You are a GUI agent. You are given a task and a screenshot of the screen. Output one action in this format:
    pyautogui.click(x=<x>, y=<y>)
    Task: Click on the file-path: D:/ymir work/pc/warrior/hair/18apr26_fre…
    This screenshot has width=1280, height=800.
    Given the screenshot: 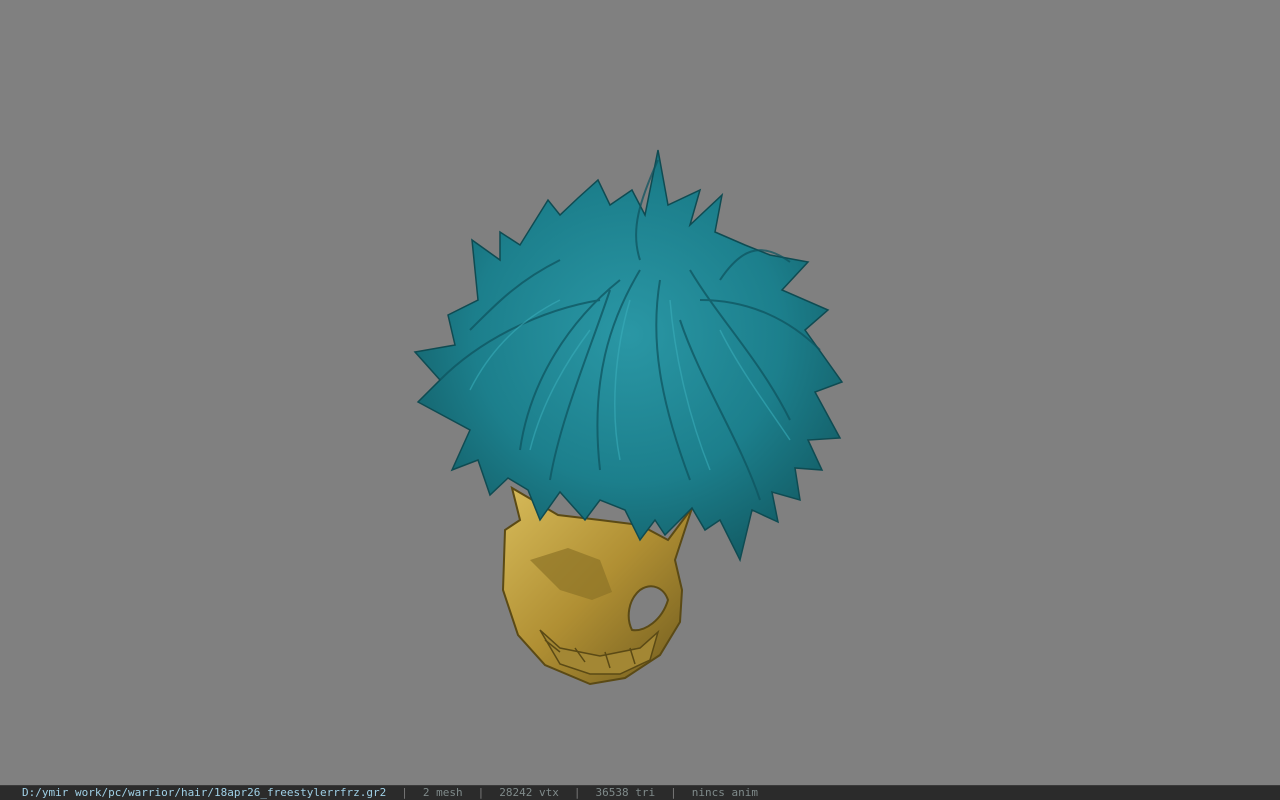 What is the action you would take?
    pyautogui.click(x=204, y=792)
    